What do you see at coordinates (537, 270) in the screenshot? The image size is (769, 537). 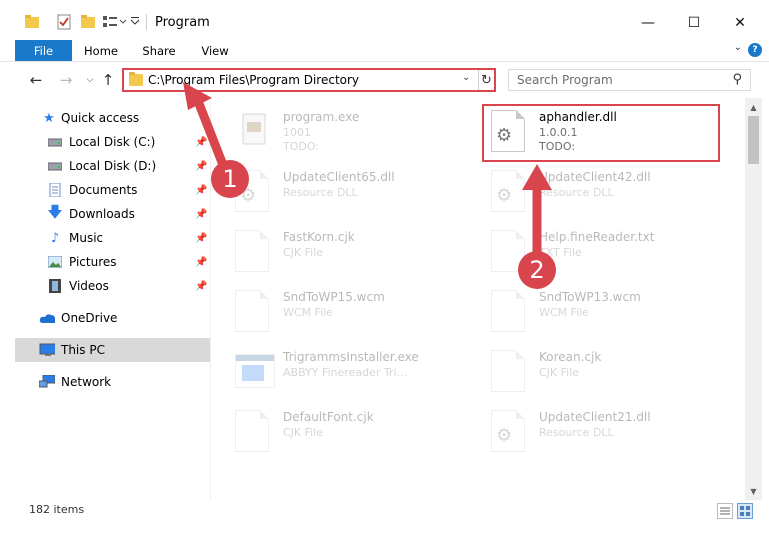 I see `annotation-badge-2: 2` at bounding box center [537, 270].